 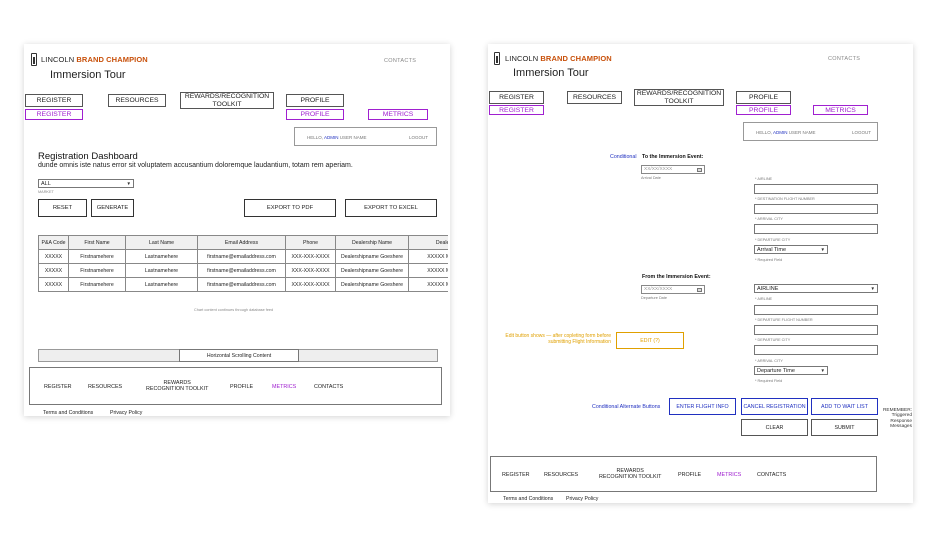 I want to click on column-header: Phone, so click(x=310, y=242).